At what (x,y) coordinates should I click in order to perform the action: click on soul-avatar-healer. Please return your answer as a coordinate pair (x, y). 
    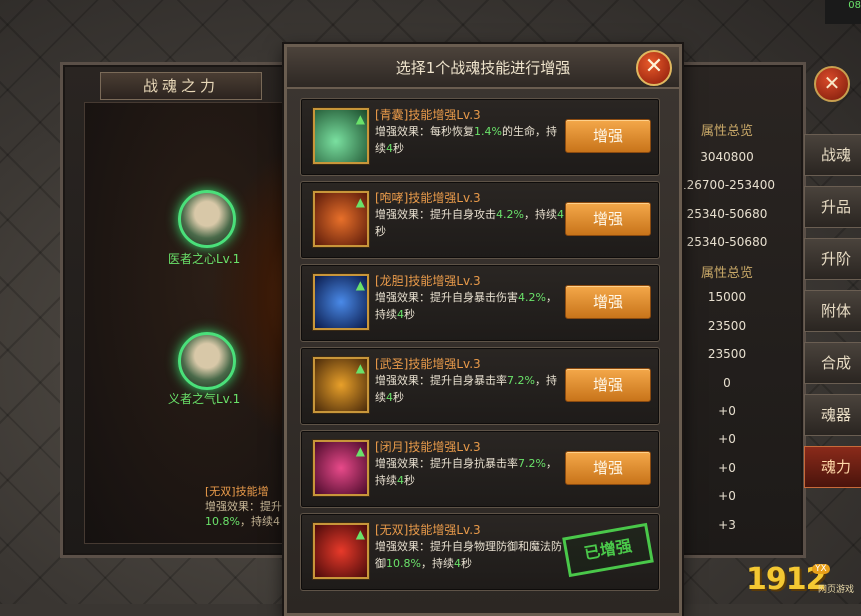
    Looking at the image, I should click on (207, 219).